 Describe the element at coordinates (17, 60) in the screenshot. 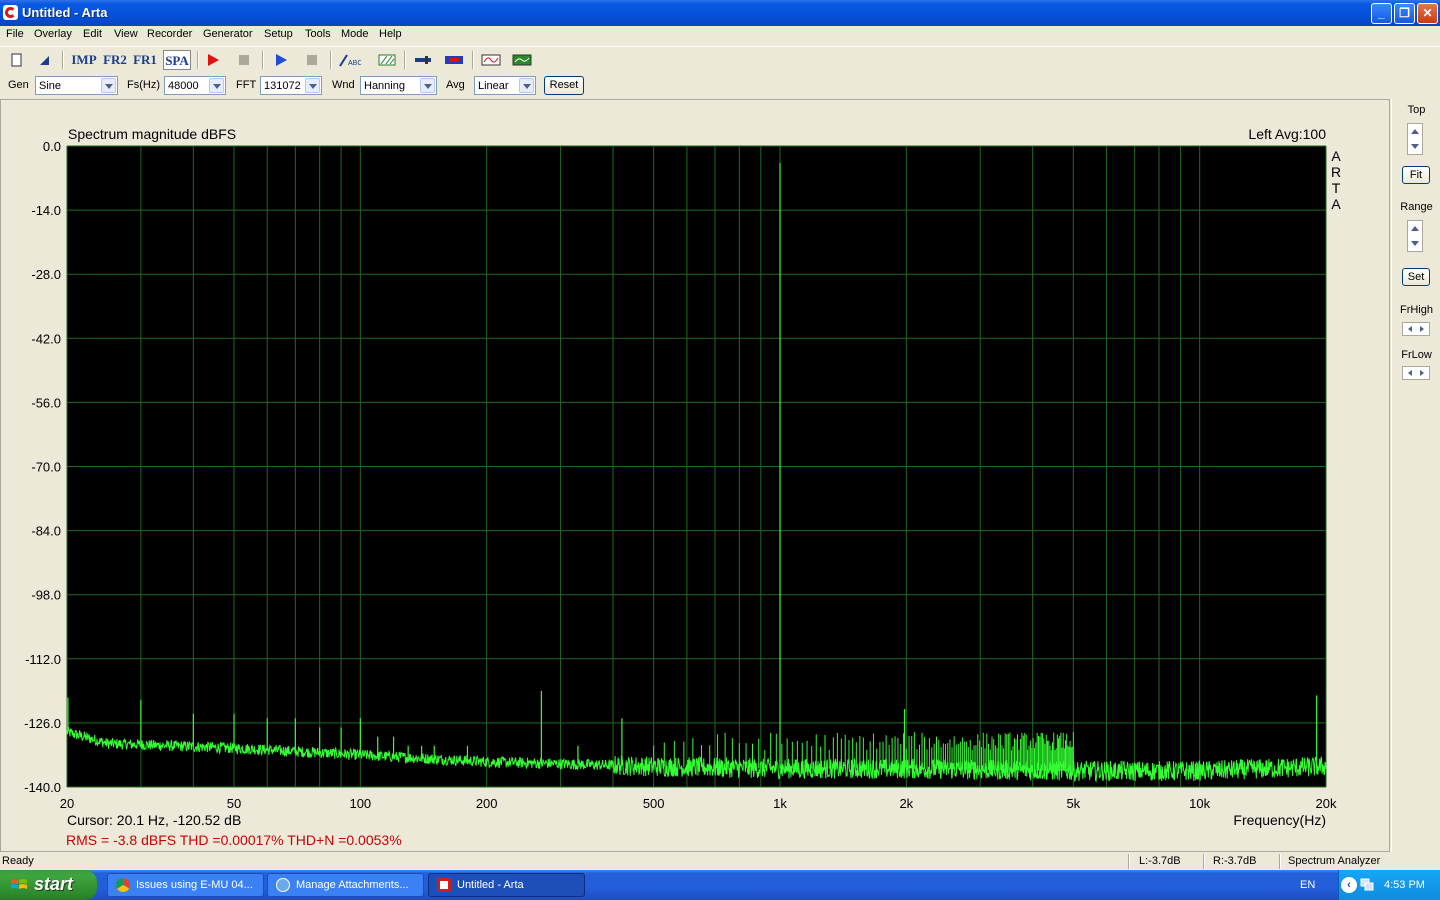

I see `new-file-icon` at that location.